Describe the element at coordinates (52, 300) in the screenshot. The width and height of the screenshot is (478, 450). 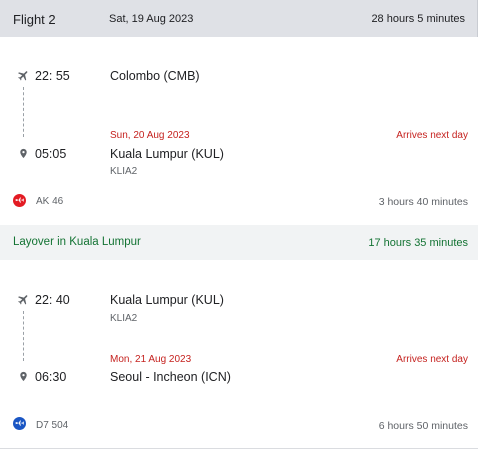
I see `leg-2-depart-time: 22: 40` at that location.